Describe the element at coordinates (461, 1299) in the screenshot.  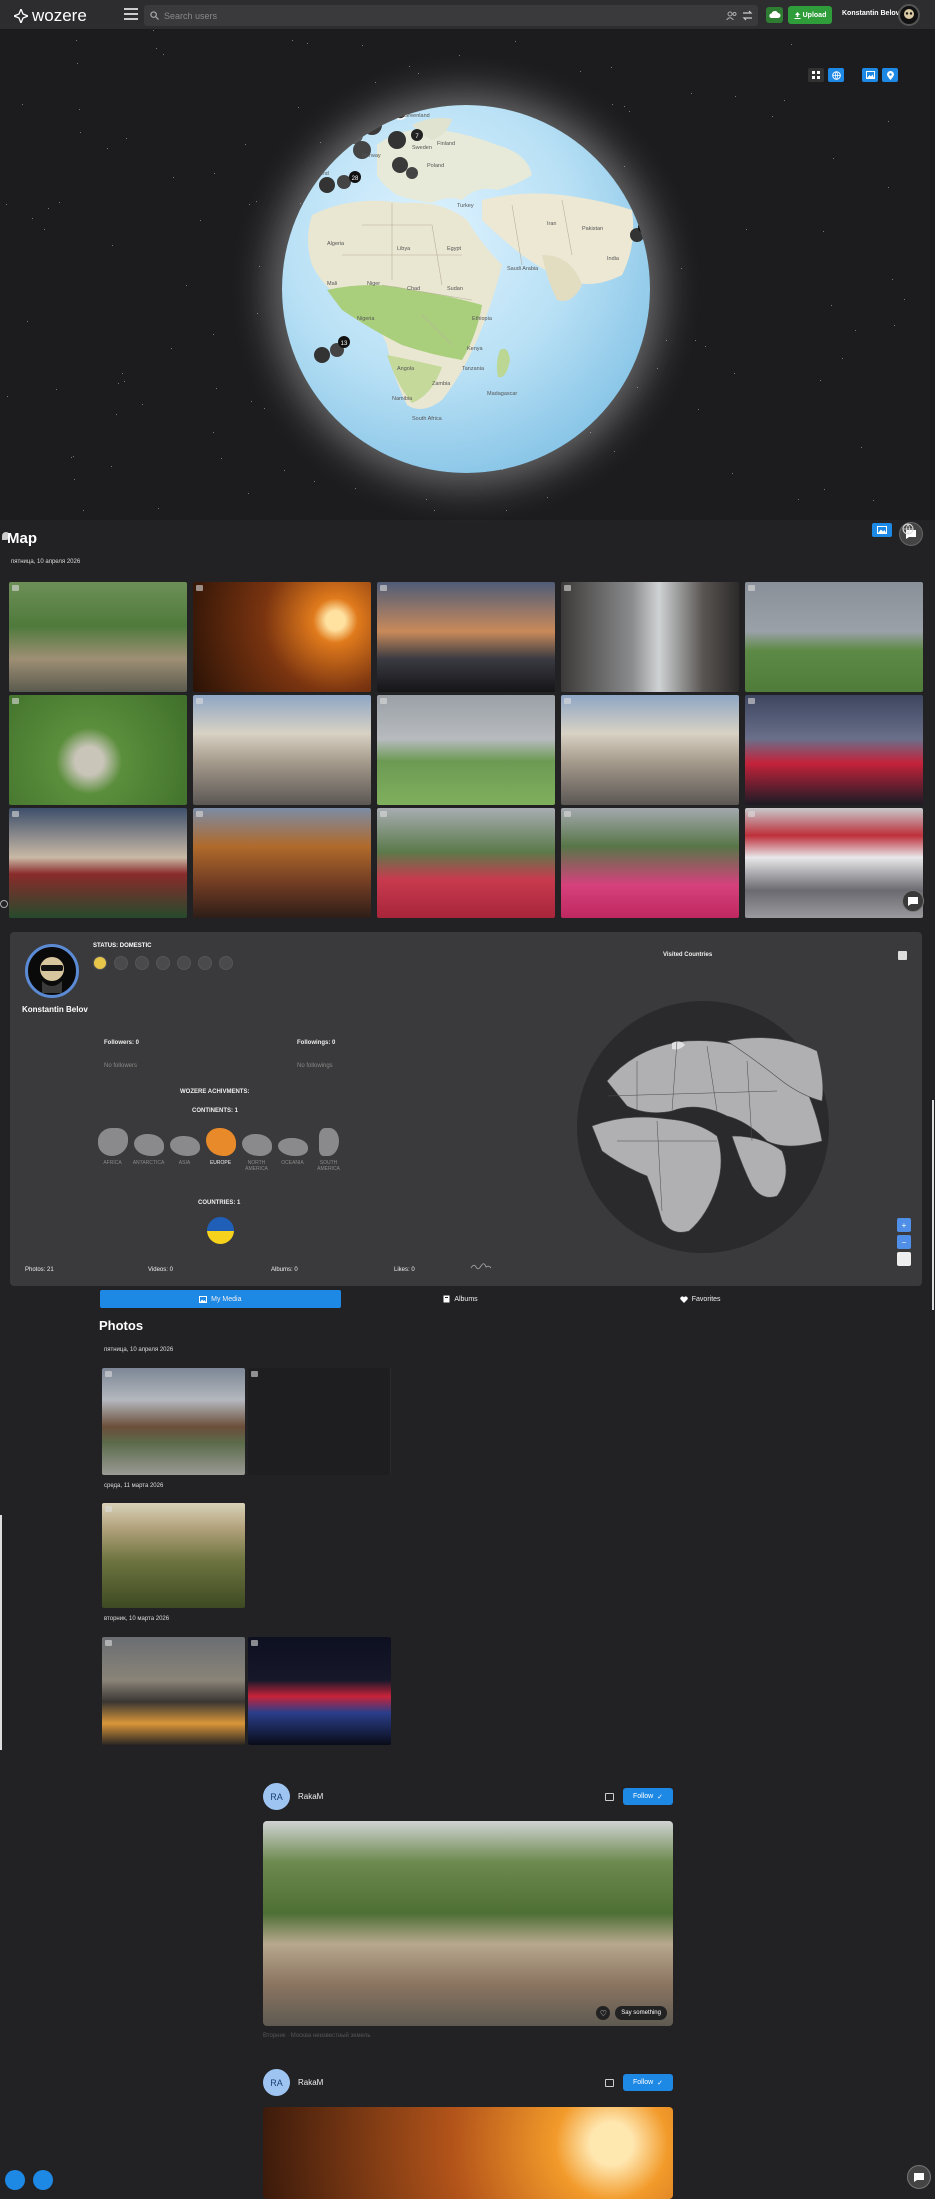
I see `tab-albums: Albums` at that location.